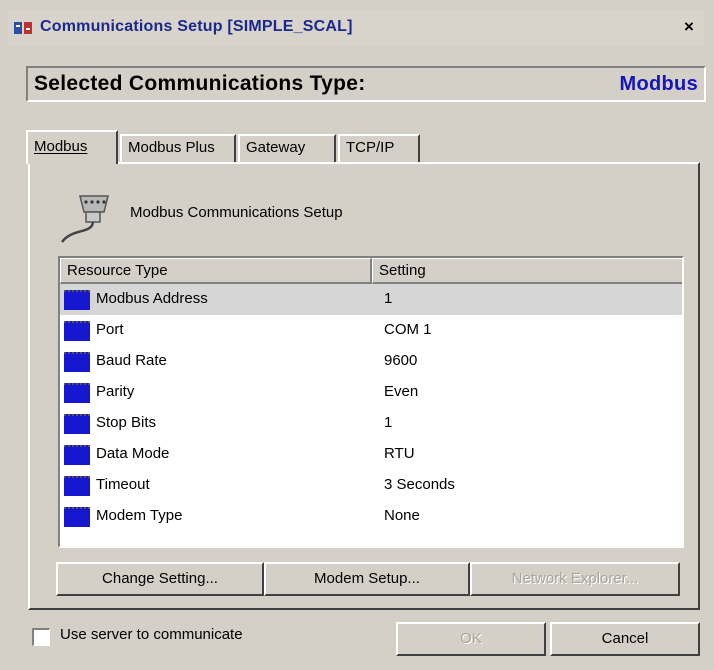 The width and height of the screenshot is (714, 670). Describe the element at coordinates (371, 423) in the screenshot. I see `table-row: Stop Bits 1` at that location.